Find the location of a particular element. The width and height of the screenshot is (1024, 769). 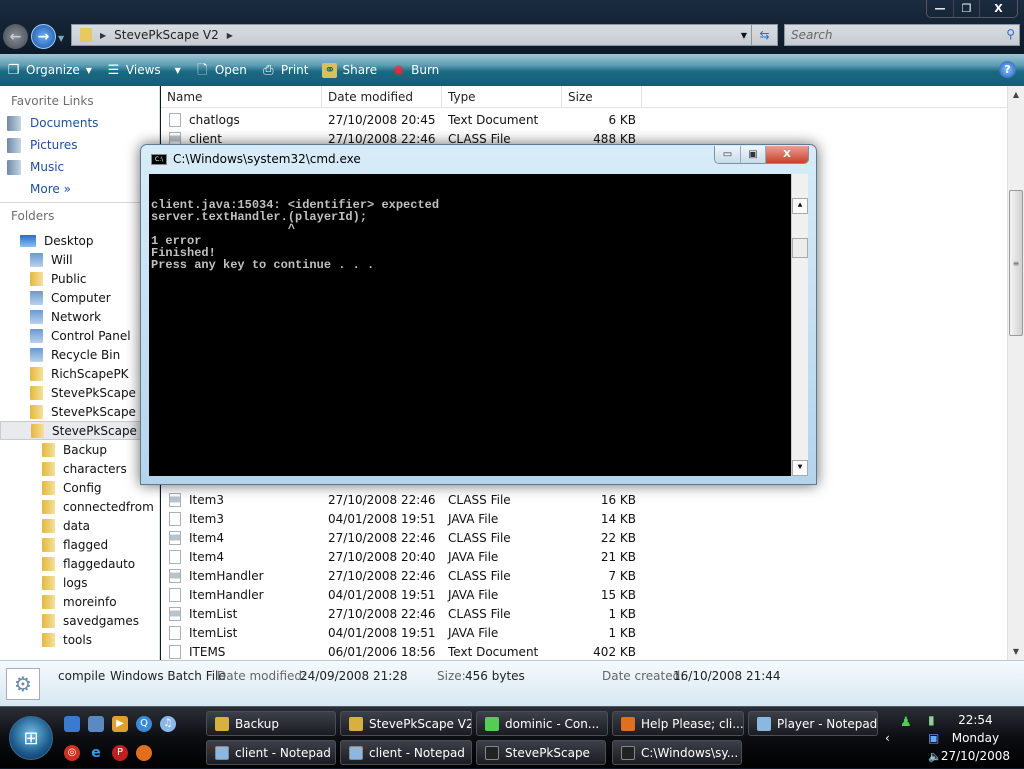

firefox-icon is located at coordinates (144, 753).